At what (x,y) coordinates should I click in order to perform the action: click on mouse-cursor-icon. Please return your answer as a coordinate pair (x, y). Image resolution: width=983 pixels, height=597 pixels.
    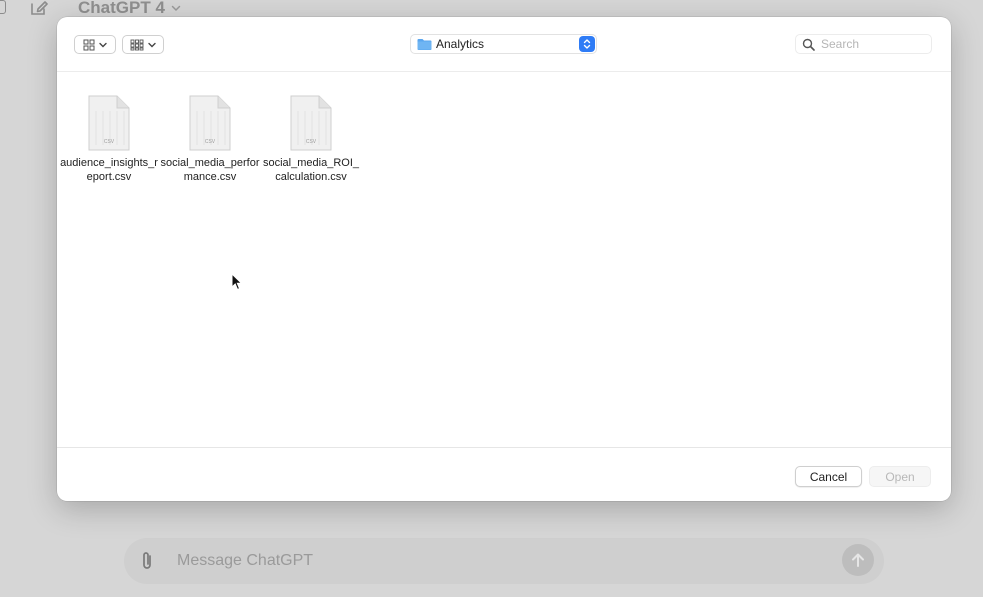
    Looking at the image, I should click on (237, 282).